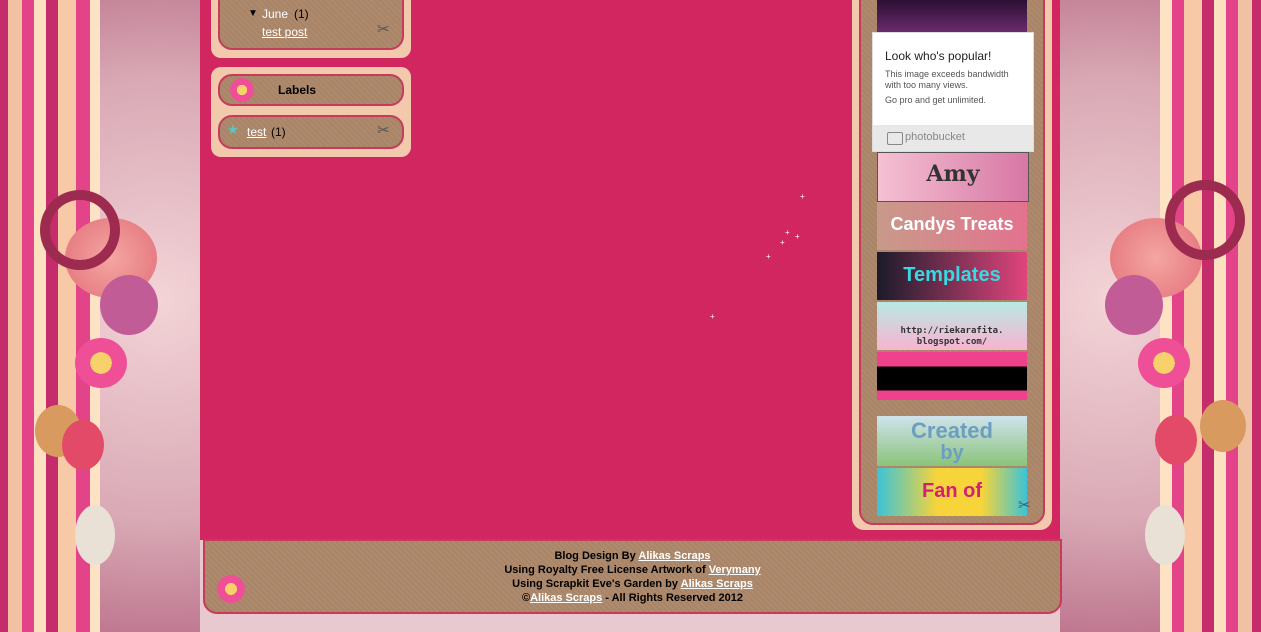 The image size is (1261, 632). Describe the element at coordinates (256, 132) in the screenshot. I see `label-link-test: test` at that location.